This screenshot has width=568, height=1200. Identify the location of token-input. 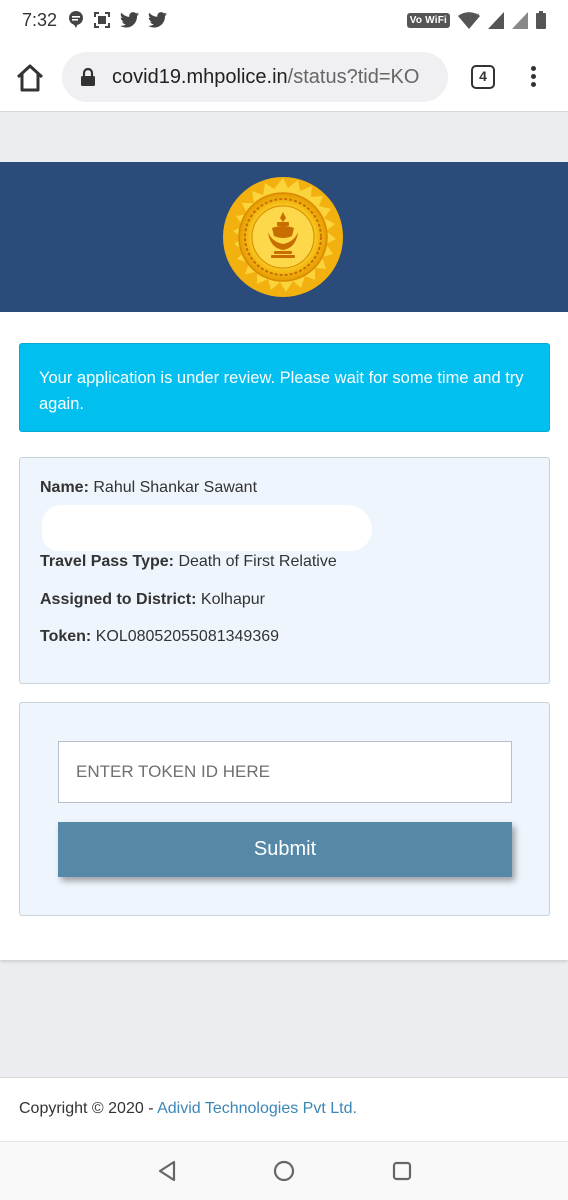
(285, 772).